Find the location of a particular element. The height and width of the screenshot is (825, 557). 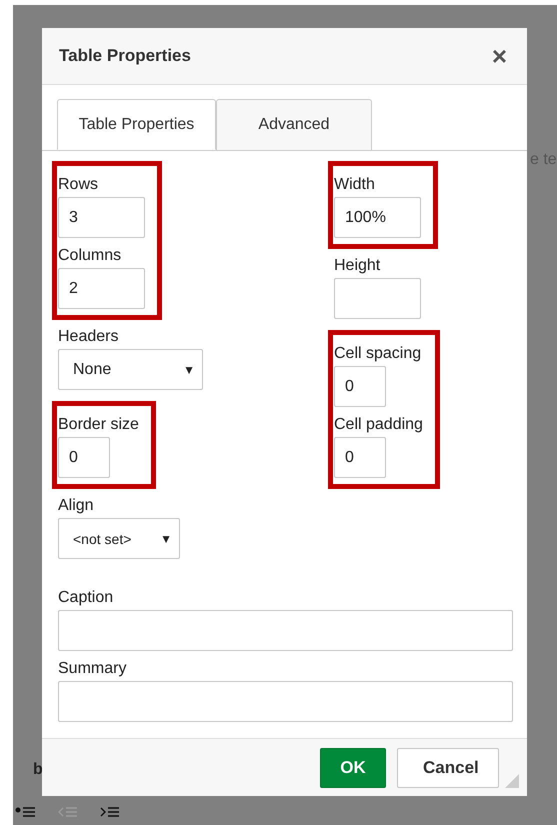

field-label: Summary is located at coordinates (93, 669).